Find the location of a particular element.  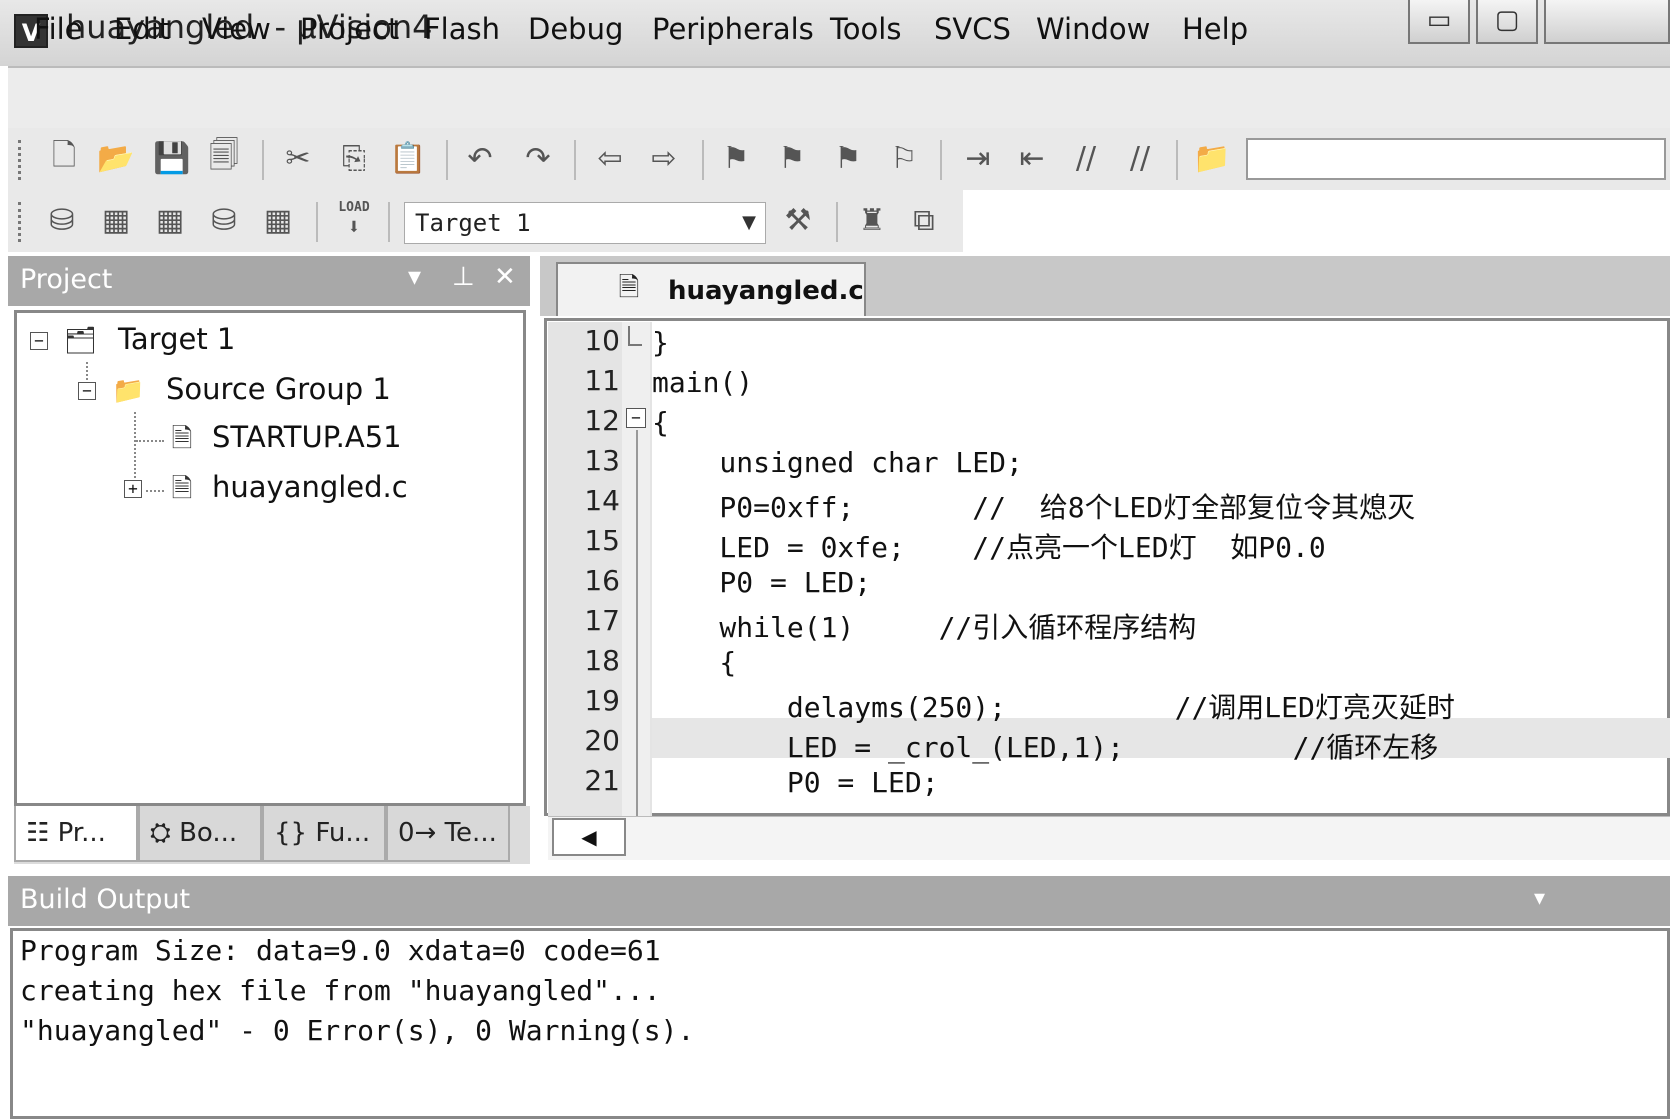

cut-icon: ✂ is located at coordinates (298, 158).